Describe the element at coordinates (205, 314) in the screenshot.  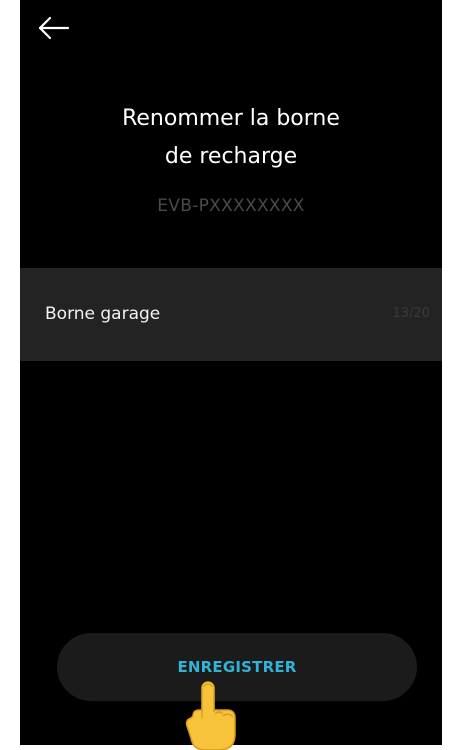
I see `charger-name-input` at that location.